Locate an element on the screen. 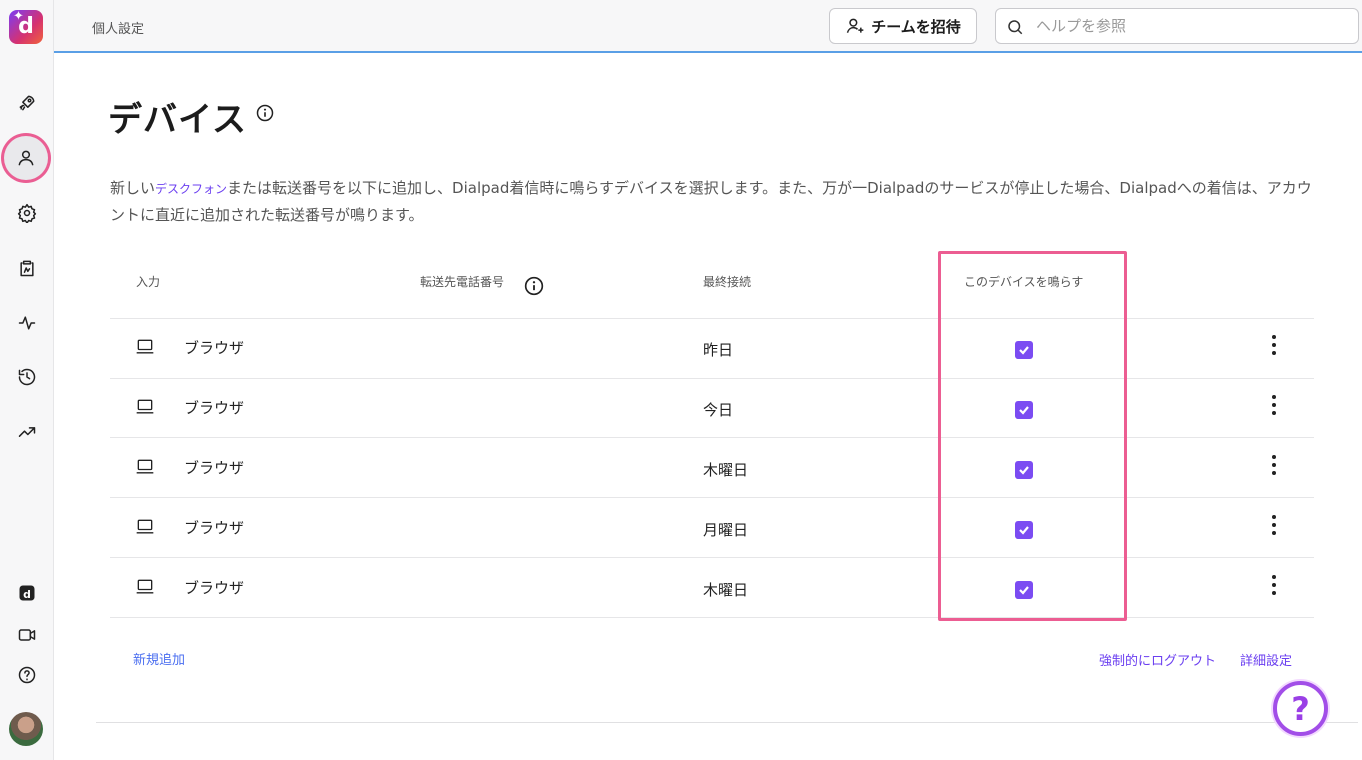 This screenshot has width=1362, height=760. help-search is located at coordinates (1177, 26).